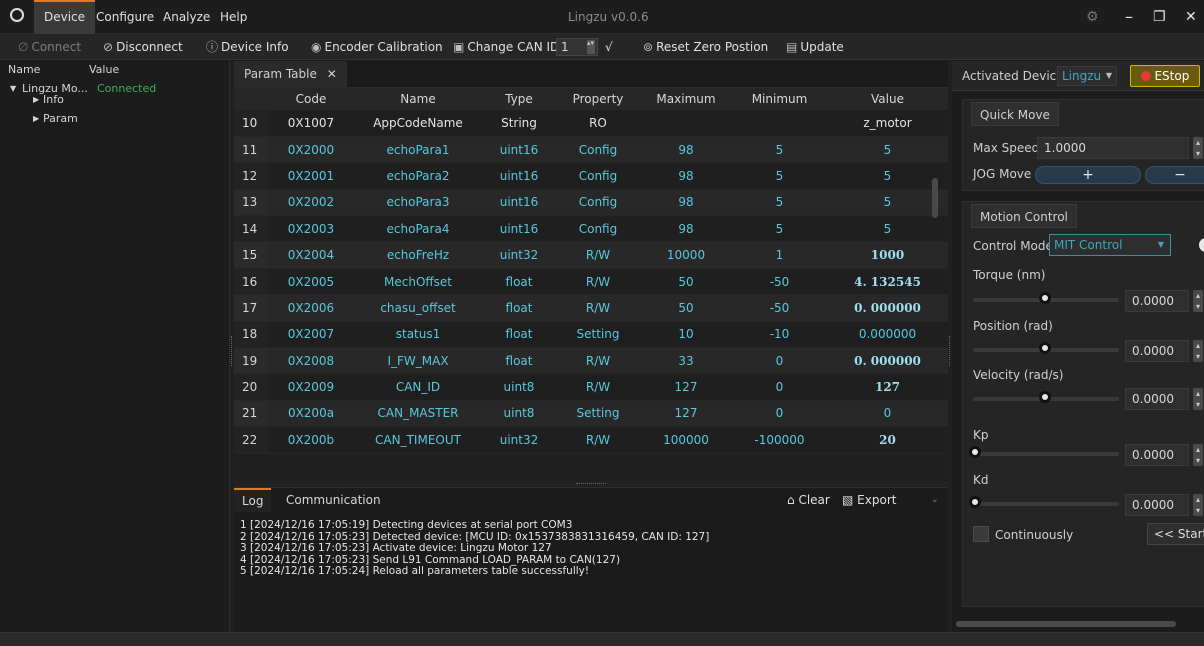 The width and height of the screenshot is (1204, 646). Describe the element at coordinates (1087, 76) in the screenshot. I see `activated-device-select: Lingzu ▼` at that location.